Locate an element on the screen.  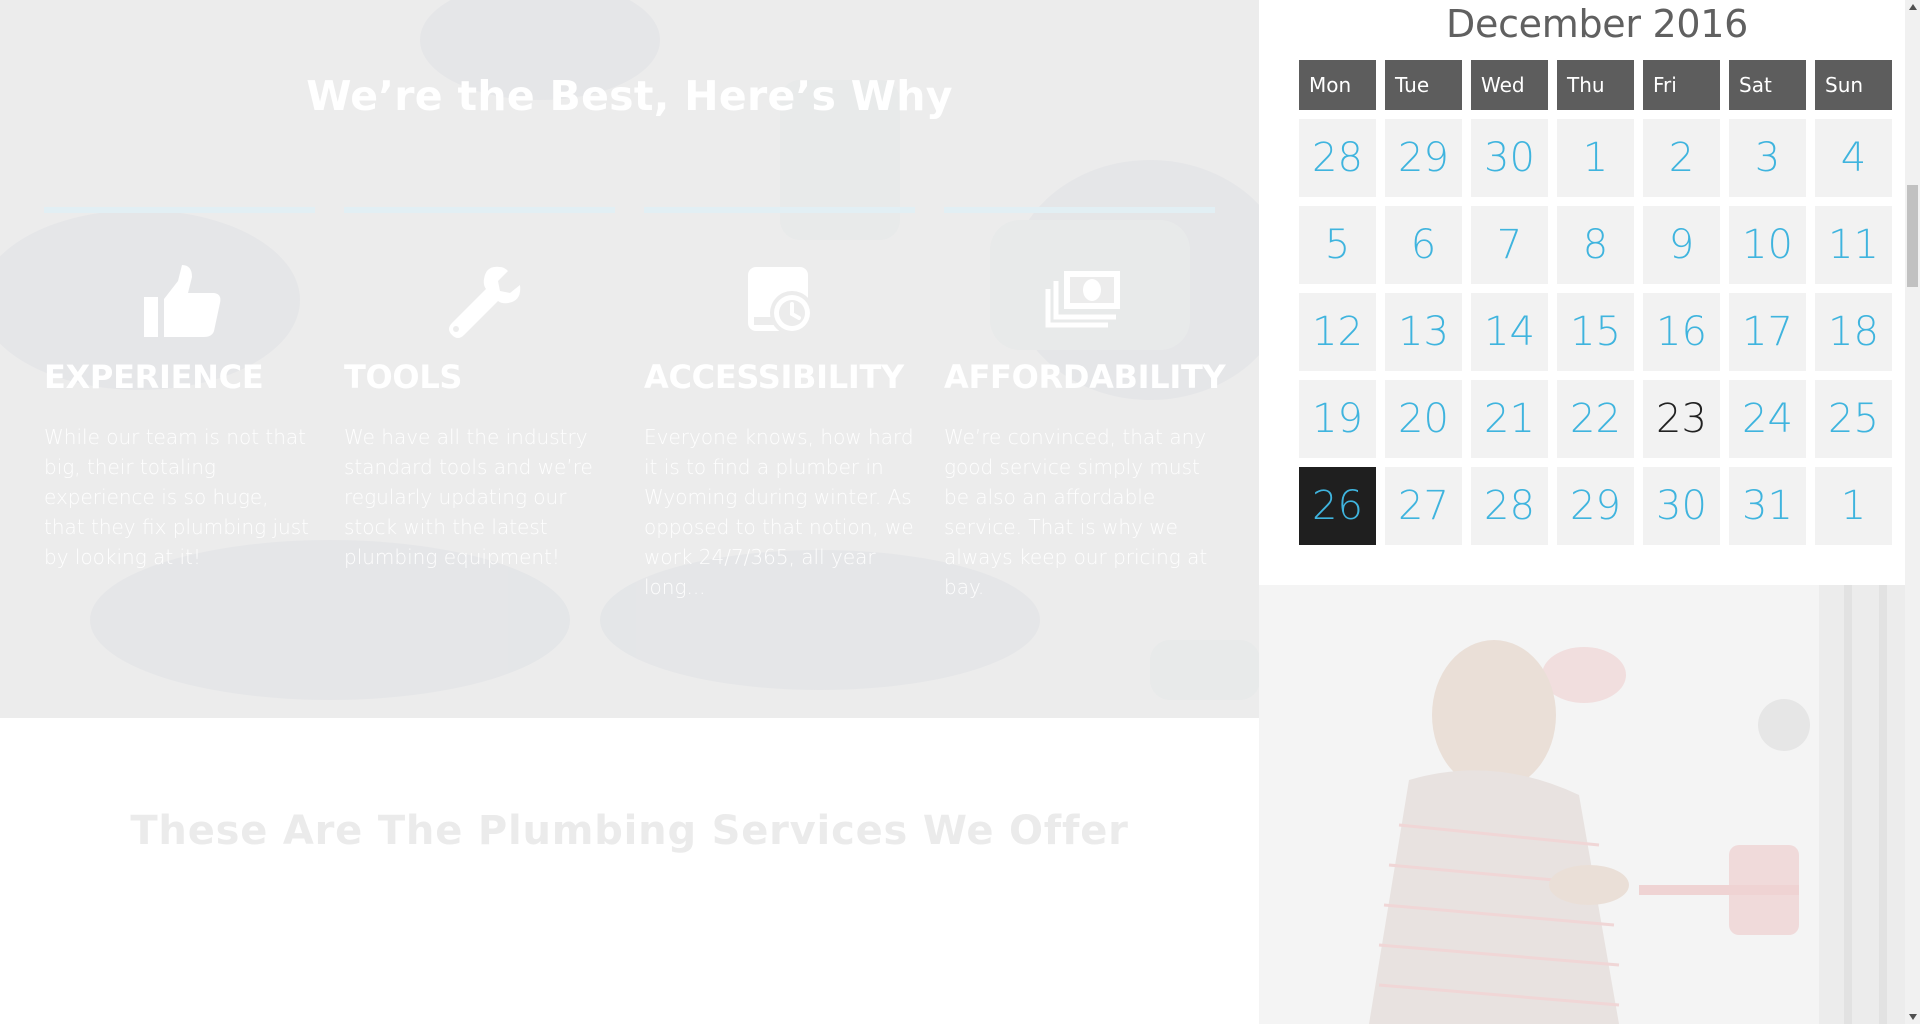
calendar-day: 16 is located at coordinates (1681, 332).